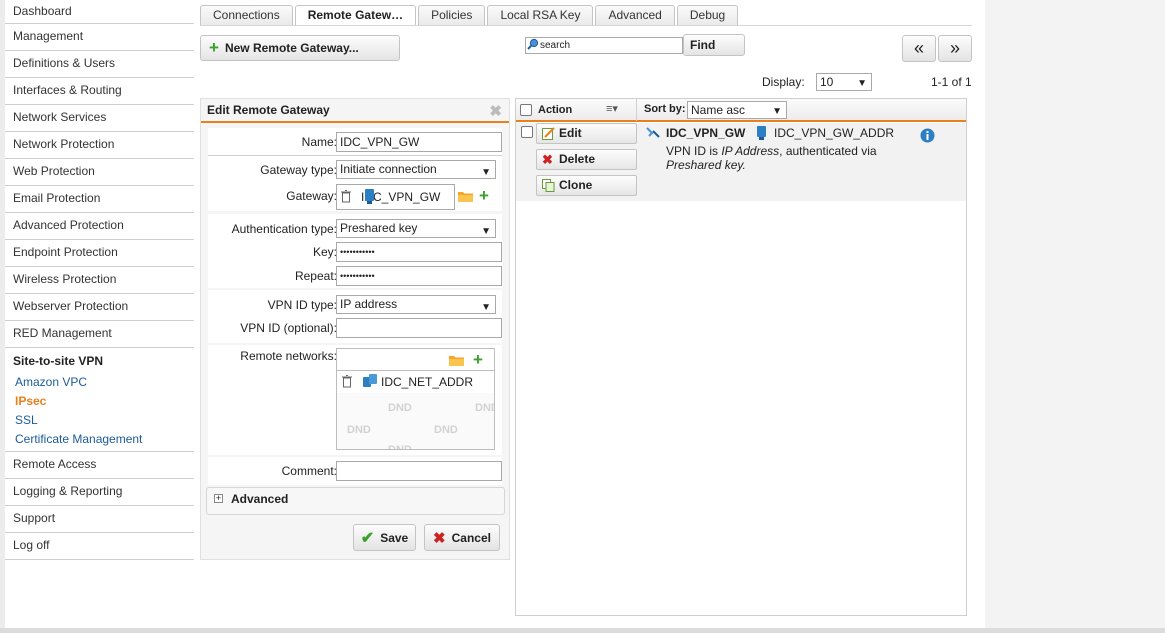  I want to click on display-select: 10 ▼, so click(844, 82).